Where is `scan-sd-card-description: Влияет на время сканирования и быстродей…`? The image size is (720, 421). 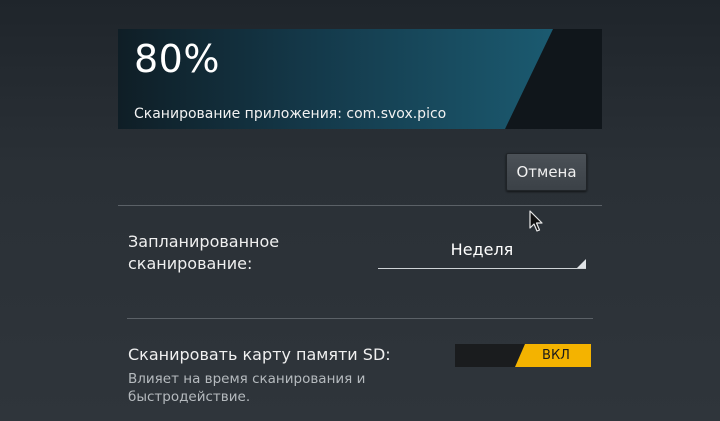
scan-sd-card-description: Влияет на время сканирования и быстродей… is located at coordinates (247, 388).